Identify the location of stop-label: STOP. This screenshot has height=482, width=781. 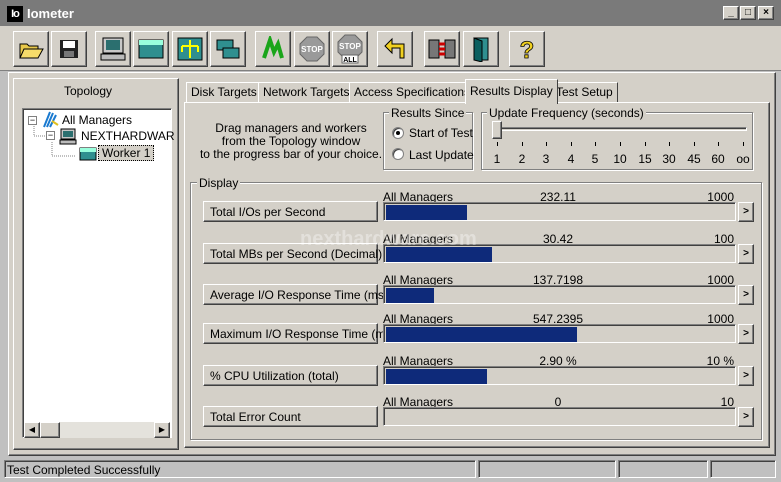
(312, 49).